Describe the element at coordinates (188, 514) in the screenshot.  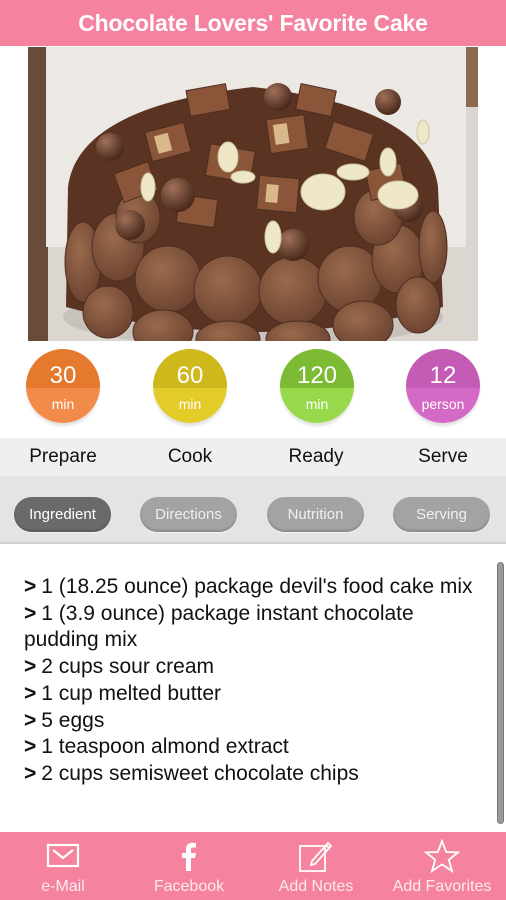
I see `tab-directions: Directions` at that location.